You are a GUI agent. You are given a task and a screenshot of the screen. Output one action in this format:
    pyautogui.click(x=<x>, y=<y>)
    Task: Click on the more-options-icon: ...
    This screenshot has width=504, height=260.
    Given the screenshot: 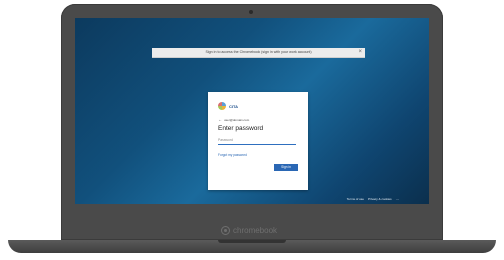 What is the action you would take?
    pyautogui.click(x=397, y=198)
    